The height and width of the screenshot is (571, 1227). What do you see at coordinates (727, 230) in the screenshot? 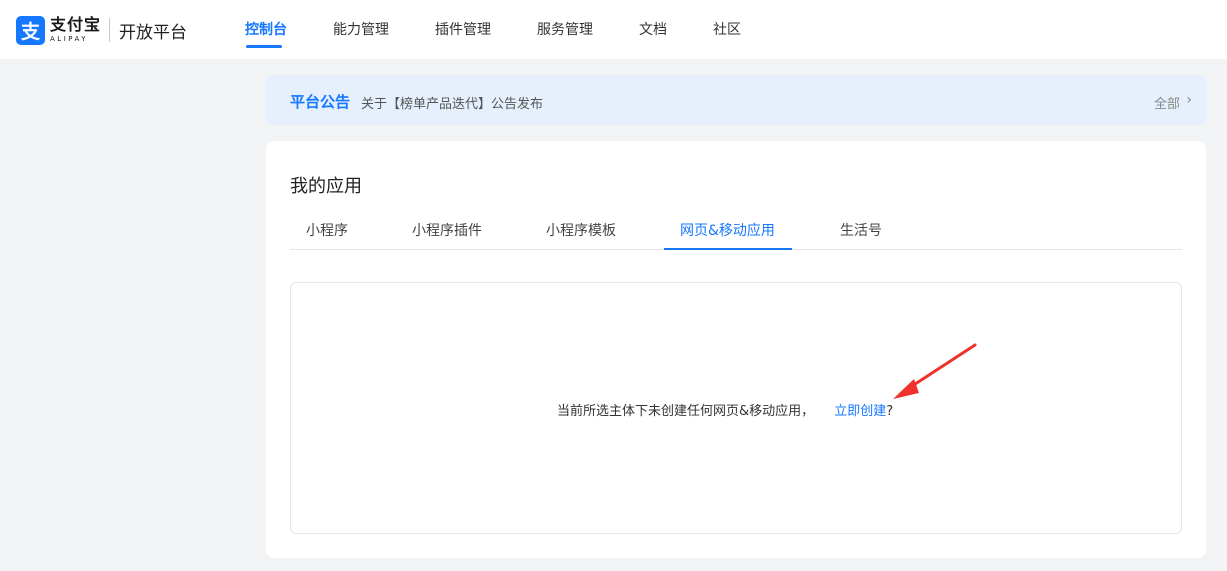
I see `tab-web-mobile-app: 网页&移动应用` at bounding box center [727, 230].